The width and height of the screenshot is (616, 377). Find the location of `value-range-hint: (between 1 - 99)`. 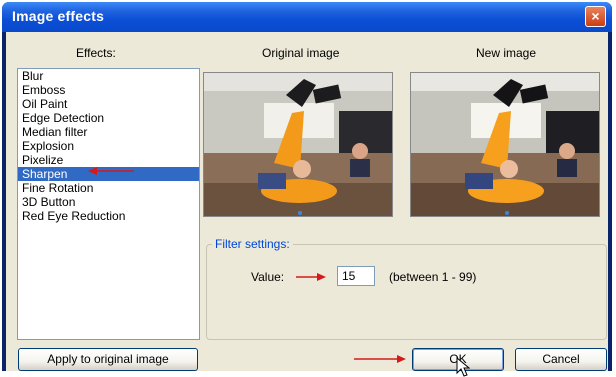

value-range-hint: (between 1 - 99) is located at coordinates (433, 277).